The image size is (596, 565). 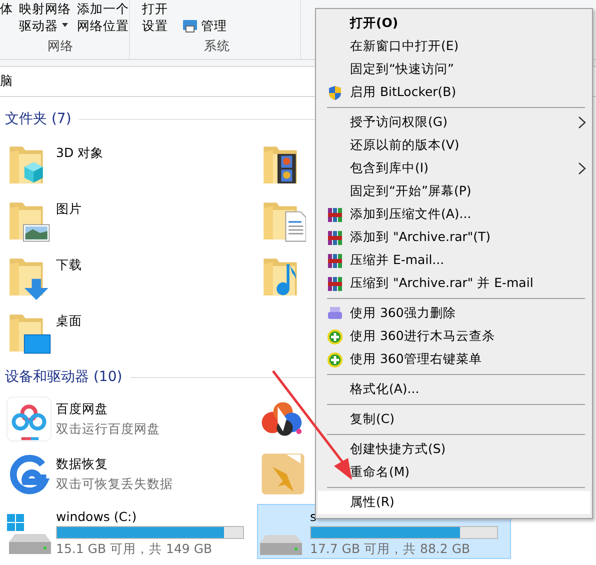 I want to click on menu-item: 重命名(M), so click(x=454, y=472).